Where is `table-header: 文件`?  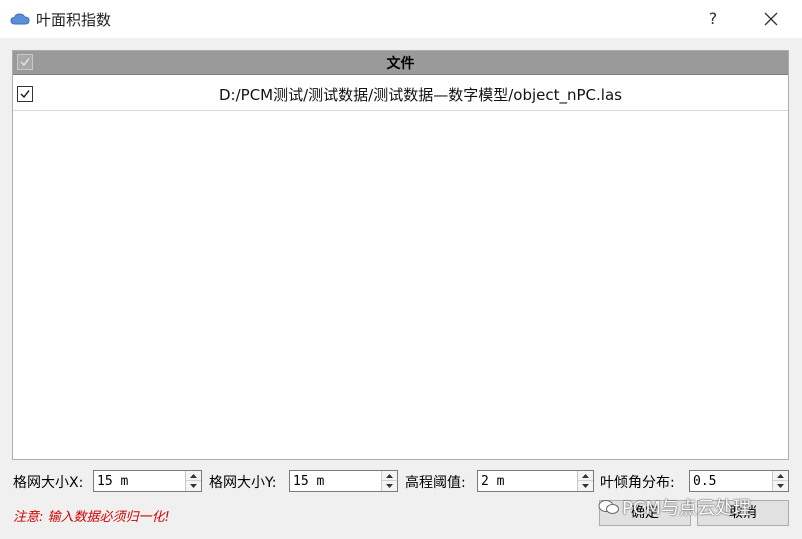 table-header: 文件 is located at coordinates (400, 63).